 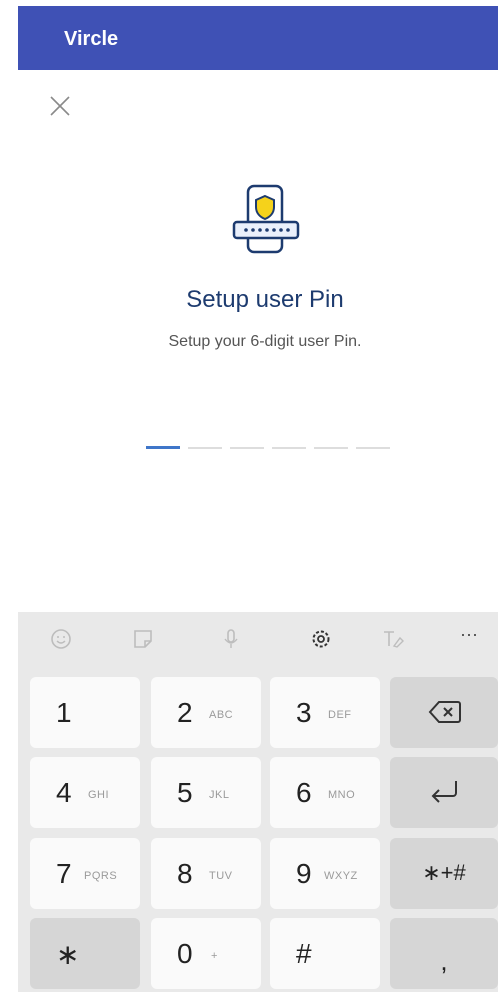 I want to click on key-2: 2 ABC, so click(x=206, y=712).